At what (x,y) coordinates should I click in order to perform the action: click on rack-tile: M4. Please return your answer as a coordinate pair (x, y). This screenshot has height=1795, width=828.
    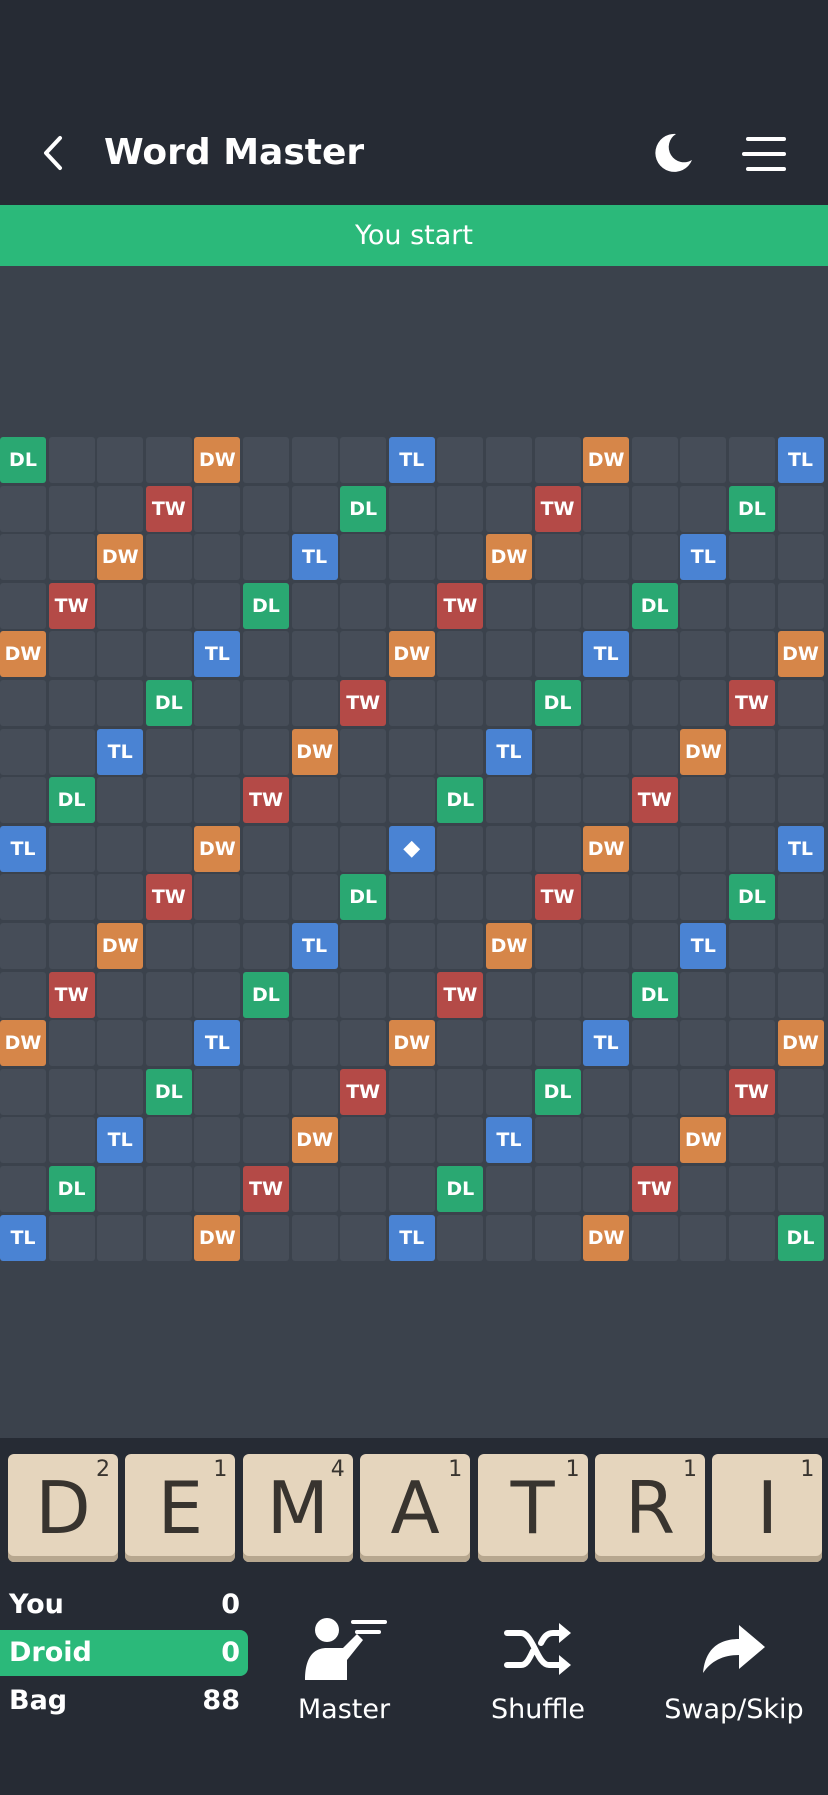
    Looking at the image, I should click on (297, 1508).